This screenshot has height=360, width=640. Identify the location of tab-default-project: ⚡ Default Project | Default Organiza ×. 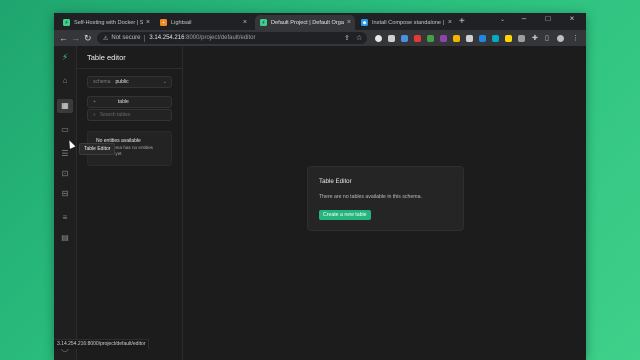
(305, 22).